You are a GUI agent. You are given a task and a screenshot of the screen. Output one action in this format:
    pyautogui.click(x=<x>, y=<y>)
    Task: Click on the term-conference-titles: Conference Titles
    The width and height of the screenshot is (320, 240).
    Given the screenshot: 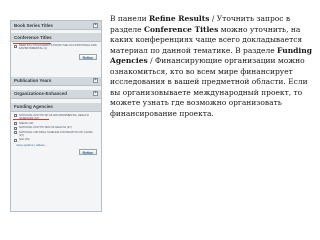 What is the action you would take?
    pyautogui.click(x=181, y=29)
    